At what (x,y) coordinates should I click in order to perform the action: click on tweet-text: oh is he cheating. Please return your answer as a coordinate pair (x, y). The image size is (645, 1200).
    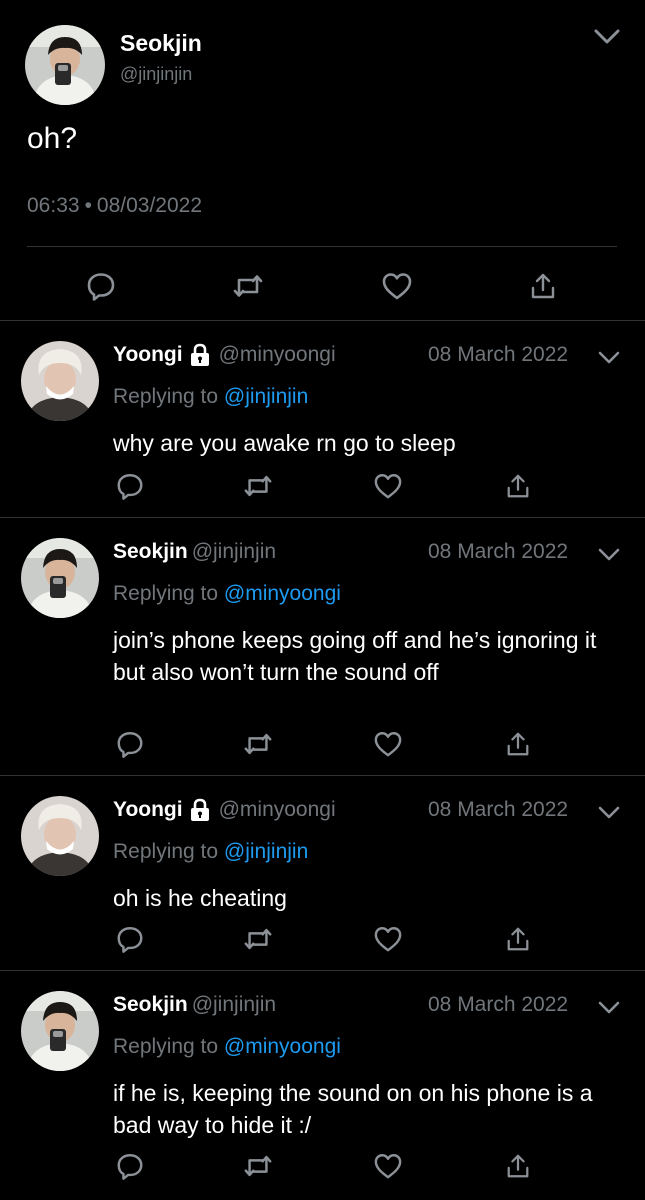
    Looking at the image, I should click on (200, 898).